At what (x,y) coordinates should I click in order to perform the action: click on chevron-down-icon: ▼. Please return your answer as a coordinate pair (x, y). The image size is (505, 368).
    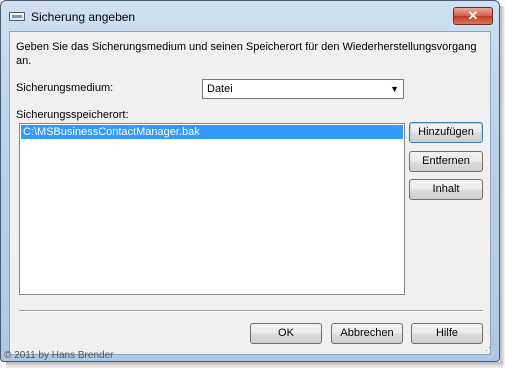
    Looking at the image, I should click on (394, 89).